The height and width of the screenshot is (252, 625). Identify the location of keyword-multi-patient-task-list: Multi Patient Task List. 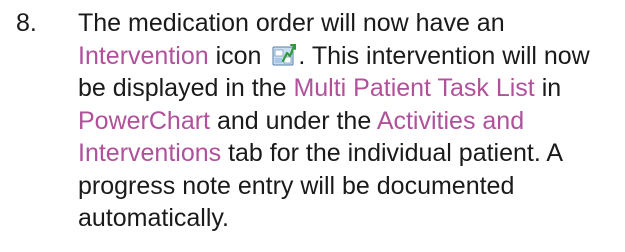
(414, 88).